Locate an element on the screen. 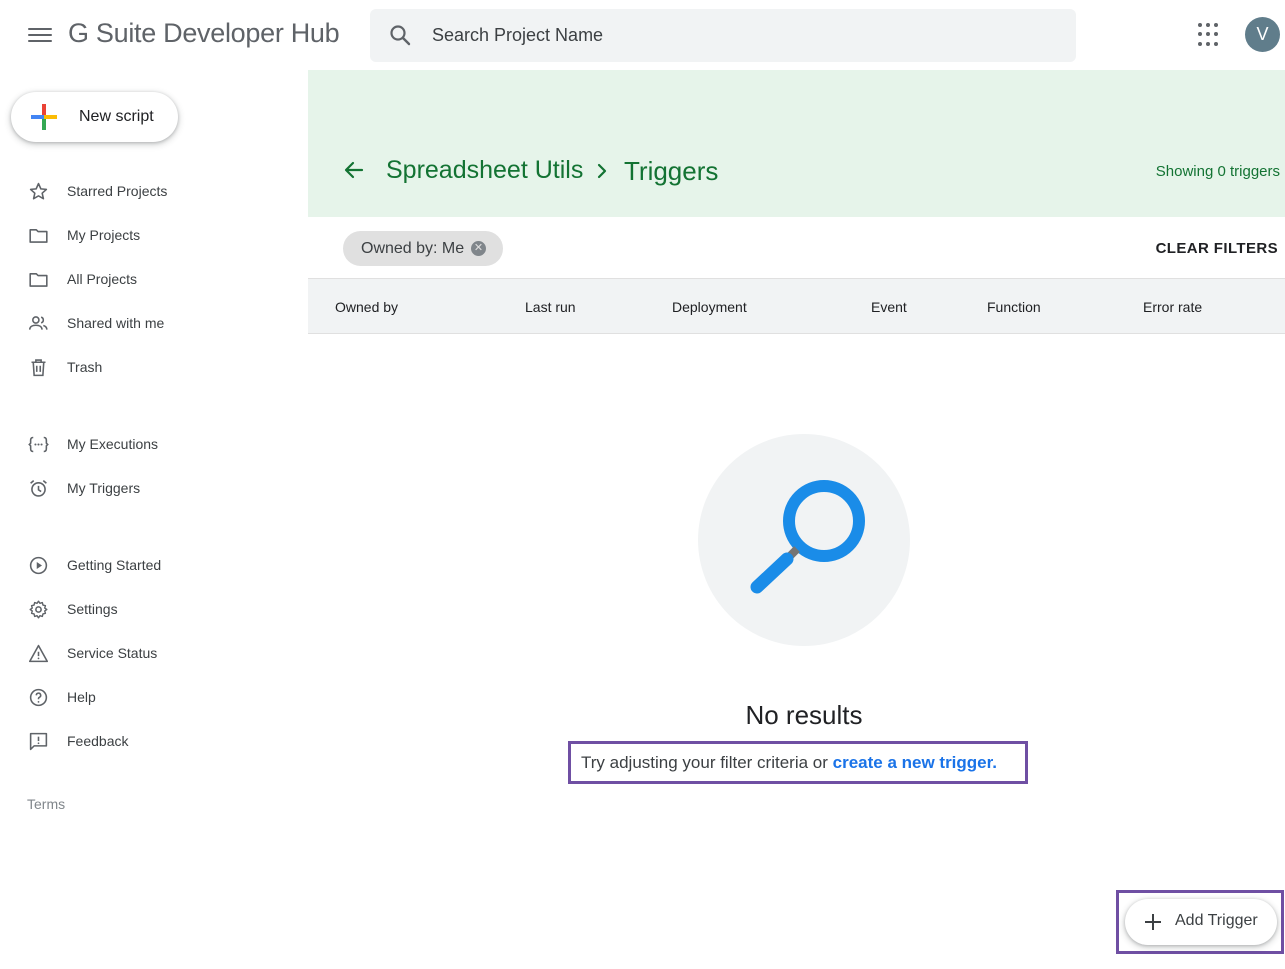 This screenshot has height=969, width=1285. breadcrumb-project: Spreadsheet Utils is located at coordinates (484, 170).